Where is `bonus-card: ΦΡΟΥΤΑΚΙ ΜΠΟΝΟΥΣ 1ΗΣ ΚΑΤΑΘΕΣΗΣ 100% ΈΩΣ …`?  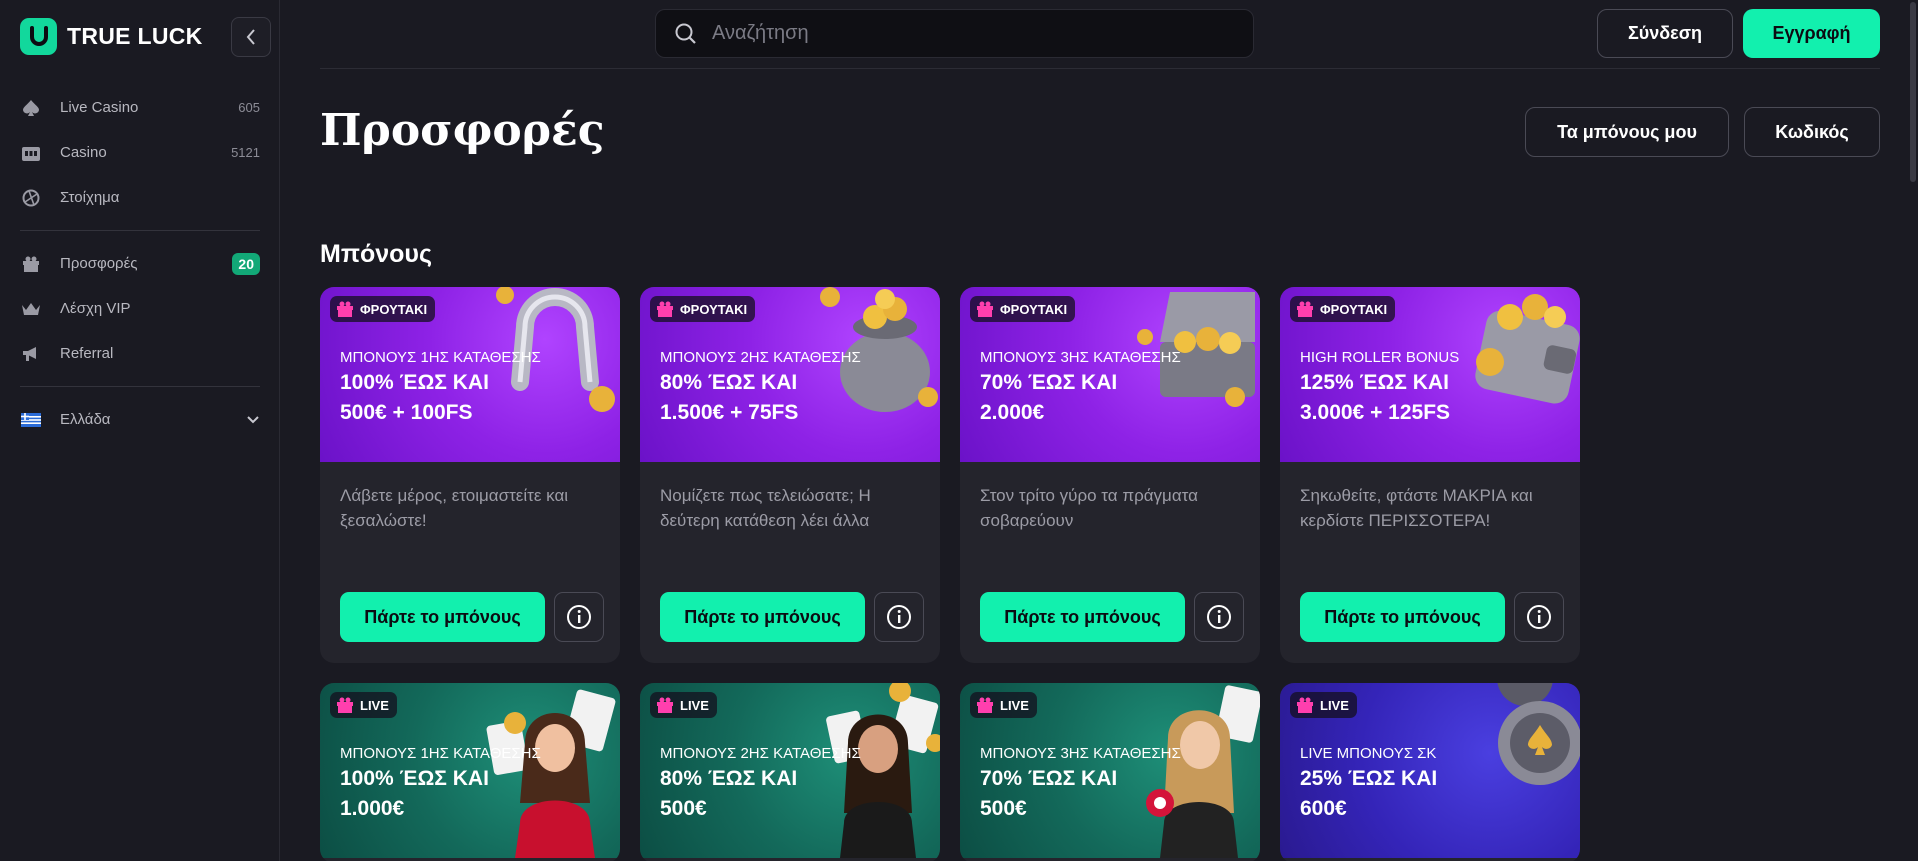
bonus-card: ΦΡΟΥΤΑΚΙ ΜΠΟΝΟΥΣ 1ΗΣ ΚΑΤΑΘΕΣΗΣ 100% ΈΩΣ … is located at coordinates (470, 475).